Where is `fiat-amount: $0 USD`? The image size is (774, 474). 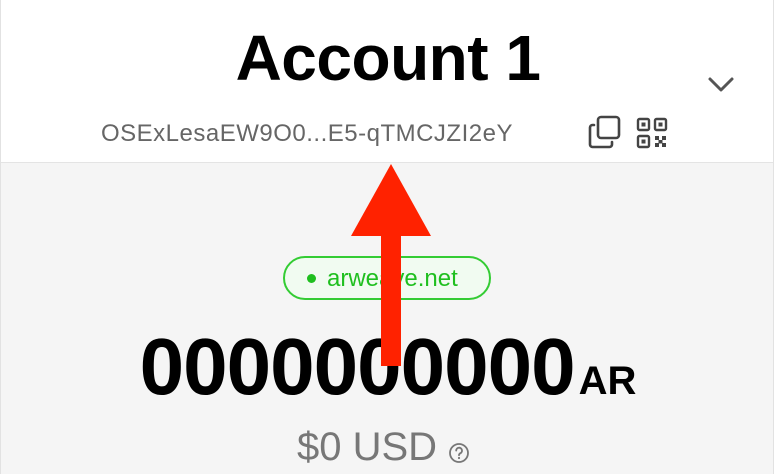 fiat-amount: $0 USD is located at coordinates (367, 447).